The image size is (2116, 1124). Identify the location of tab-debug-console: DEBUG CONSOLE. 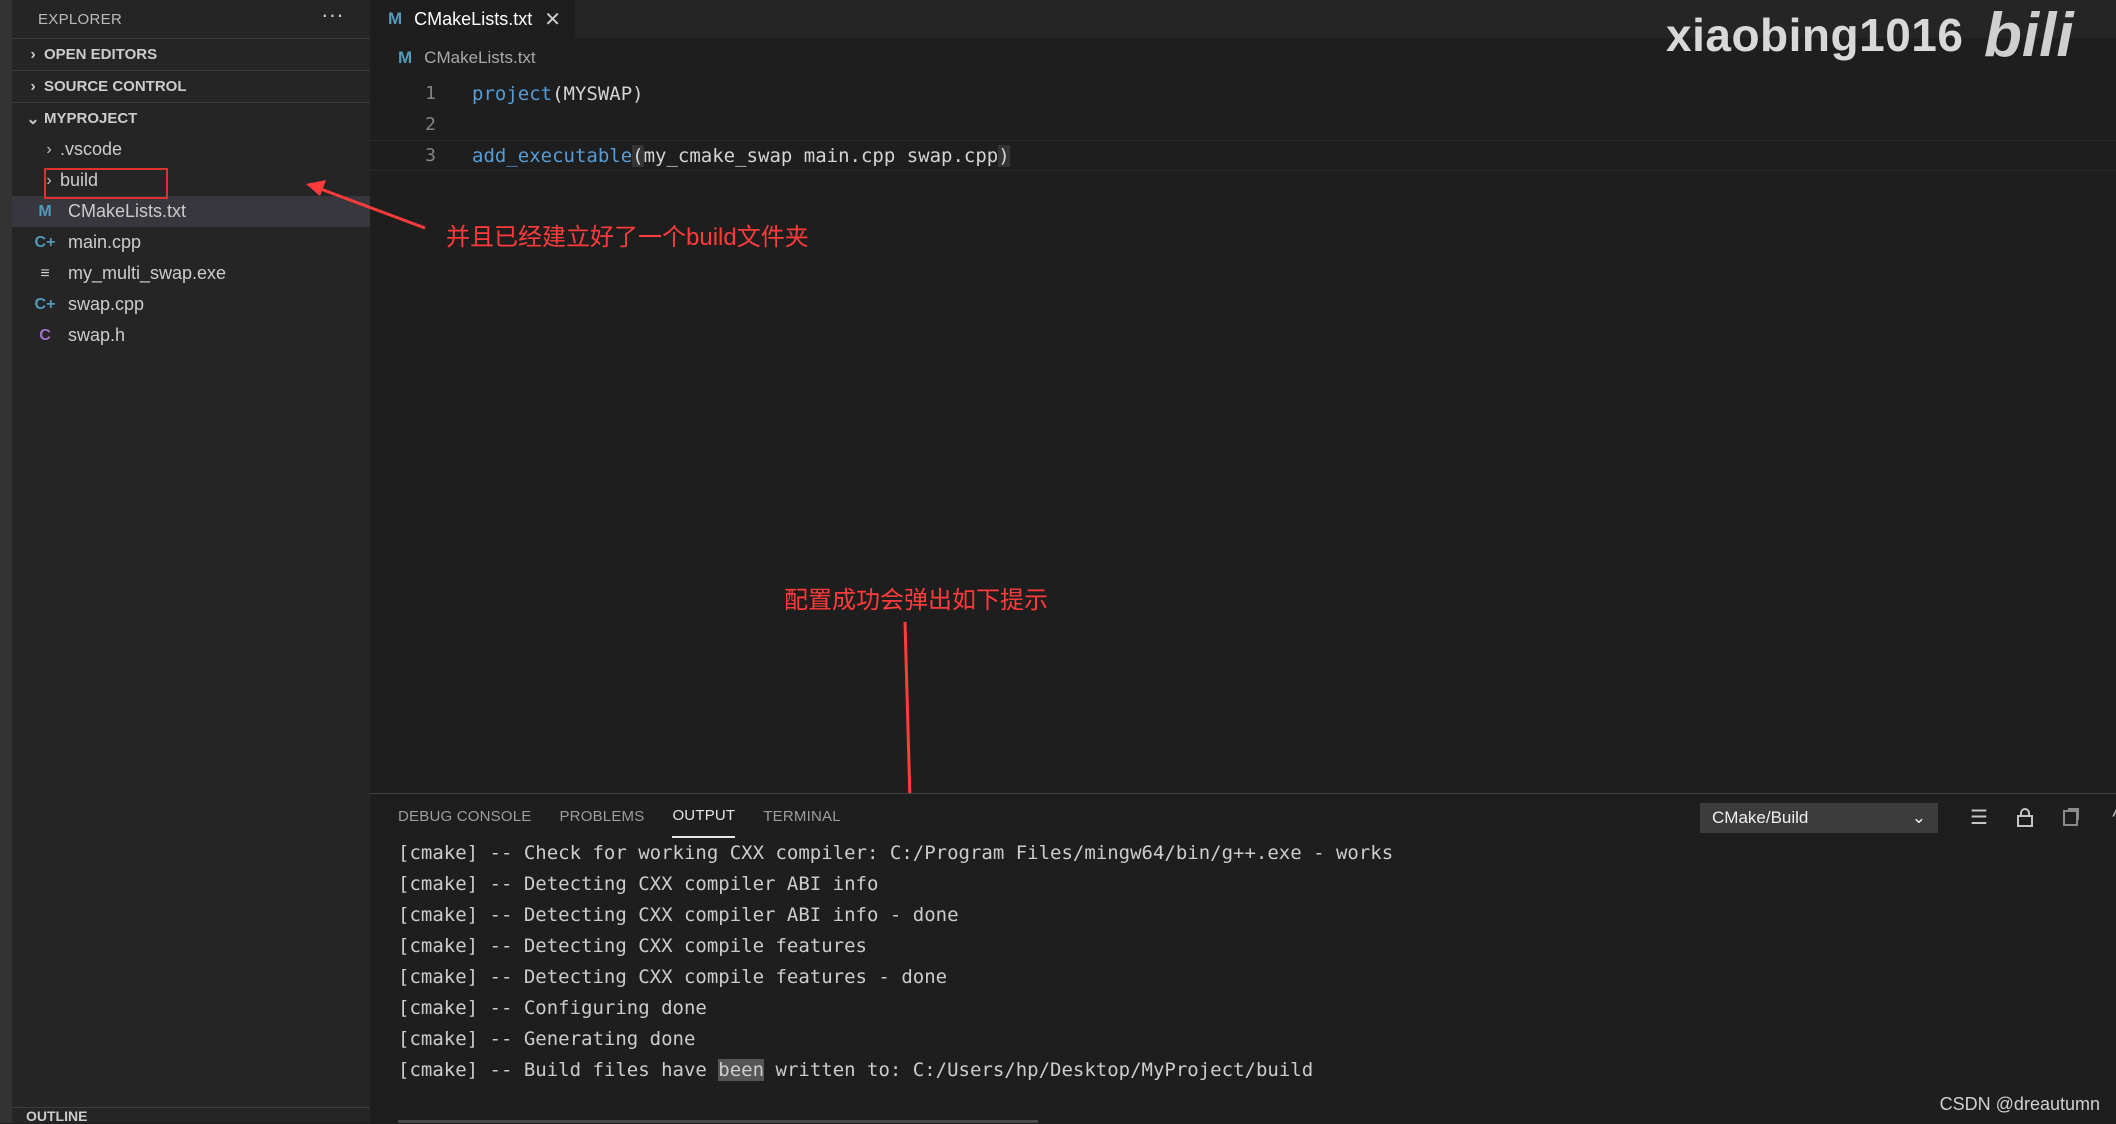
(464, 816).